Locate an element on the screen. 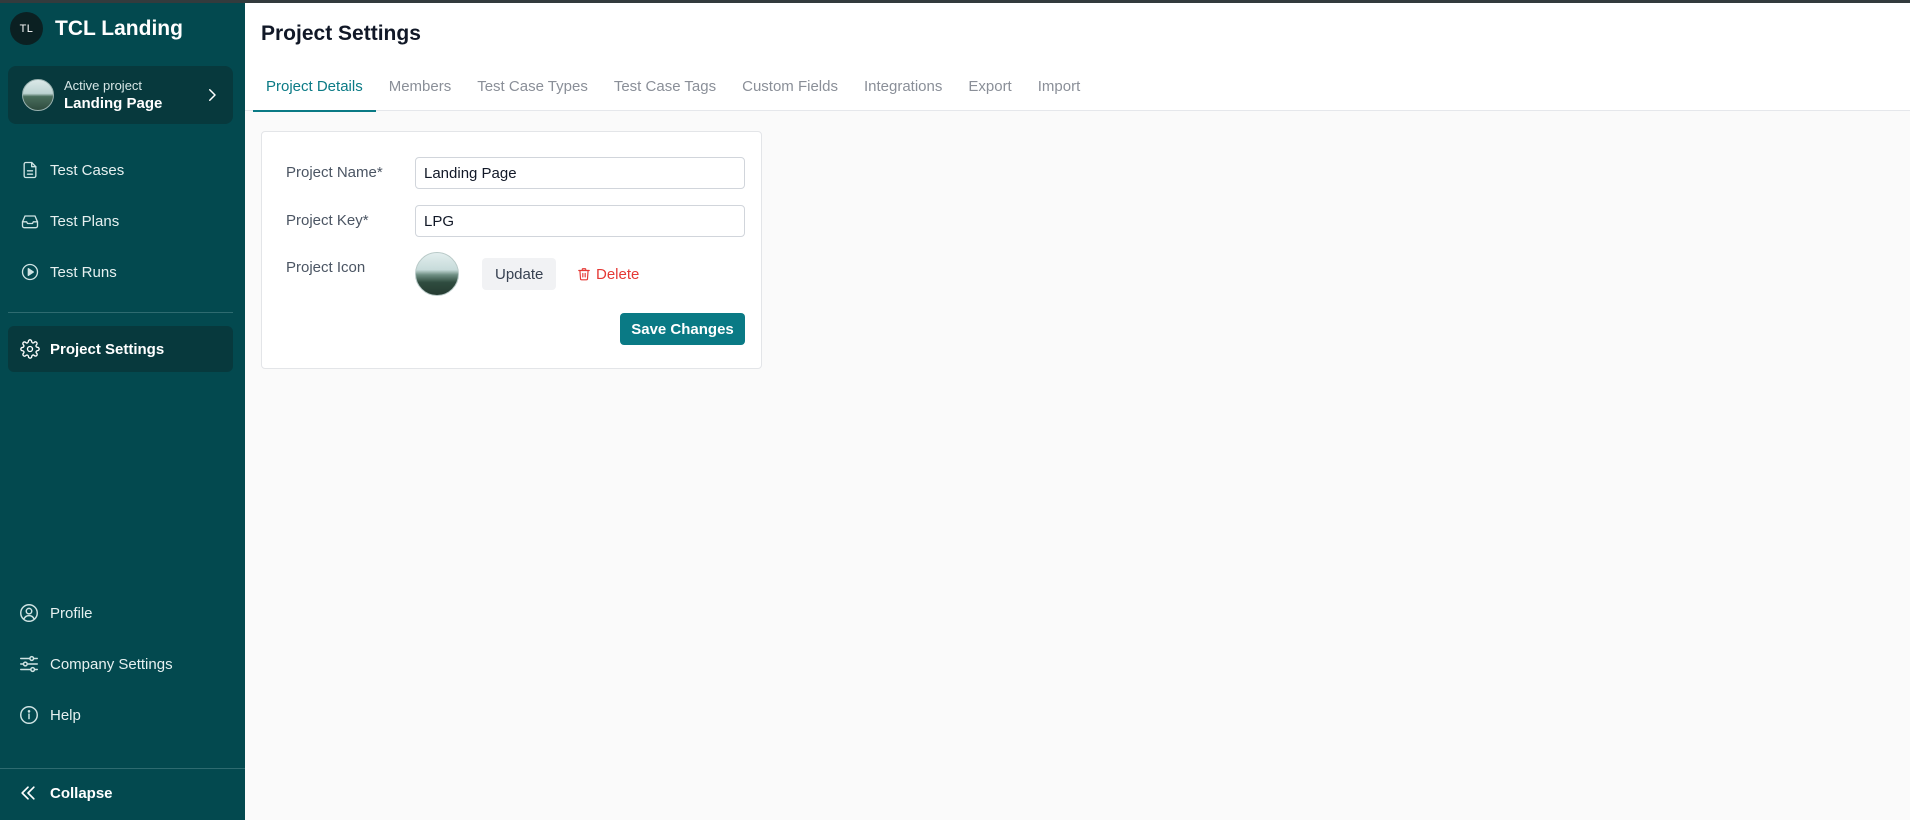 The image size is (1910, 820). tab-members: Members is located at coordinates (420, 88).